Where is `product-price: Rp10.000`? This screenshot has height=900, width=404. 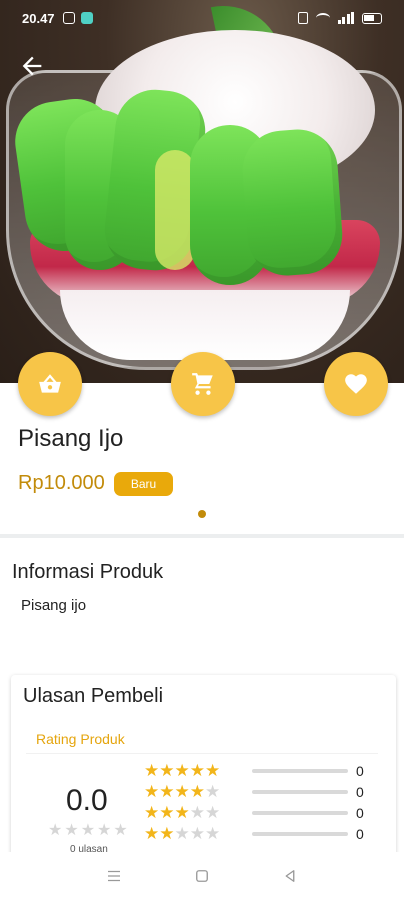 product-price: Rp10.000 is located at coordinates (61, 483).